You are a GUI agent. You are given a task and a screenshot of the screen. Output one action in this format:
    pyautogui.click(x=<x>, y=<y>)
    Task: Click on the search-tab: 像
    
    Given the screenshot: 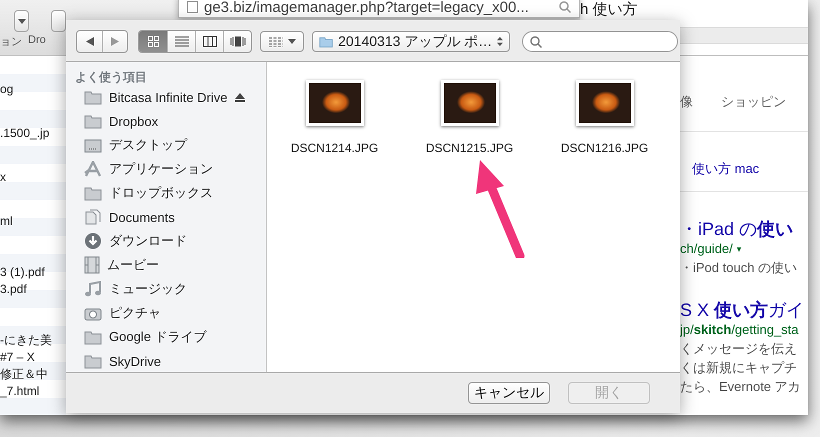 What is the action you would take?
    pyautogui.click(x=686, y=112)
    